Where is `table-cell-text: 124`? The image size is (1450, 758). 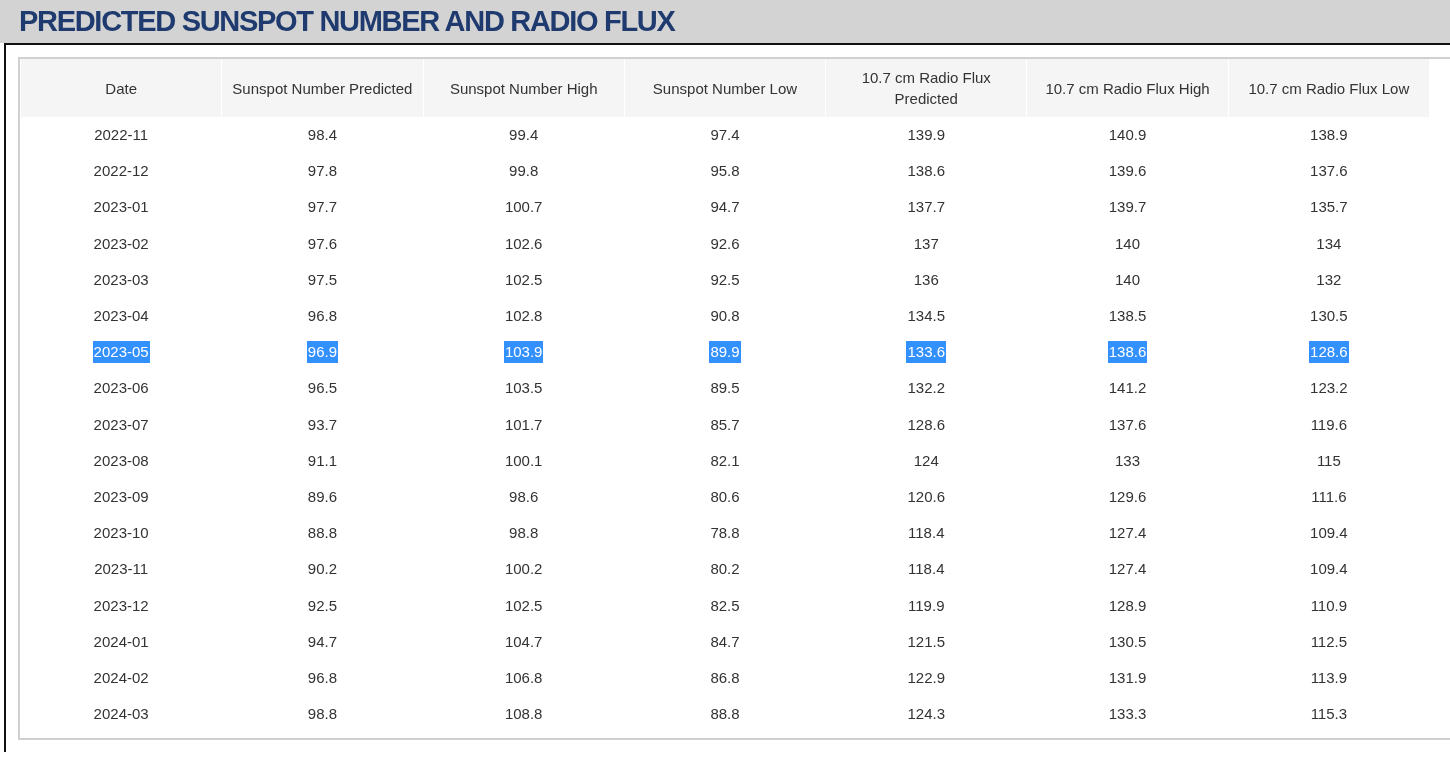
table-cell-text: 124 is located at coordinates (926, 460).